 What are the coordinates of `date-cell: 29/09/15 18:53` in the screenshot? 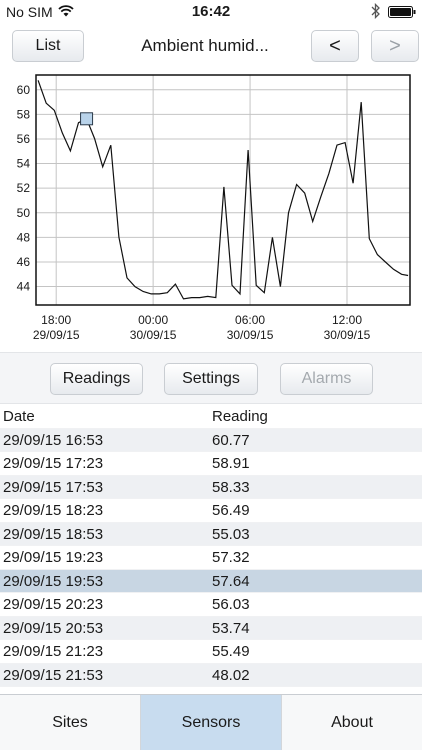 It's located at (53, 534).